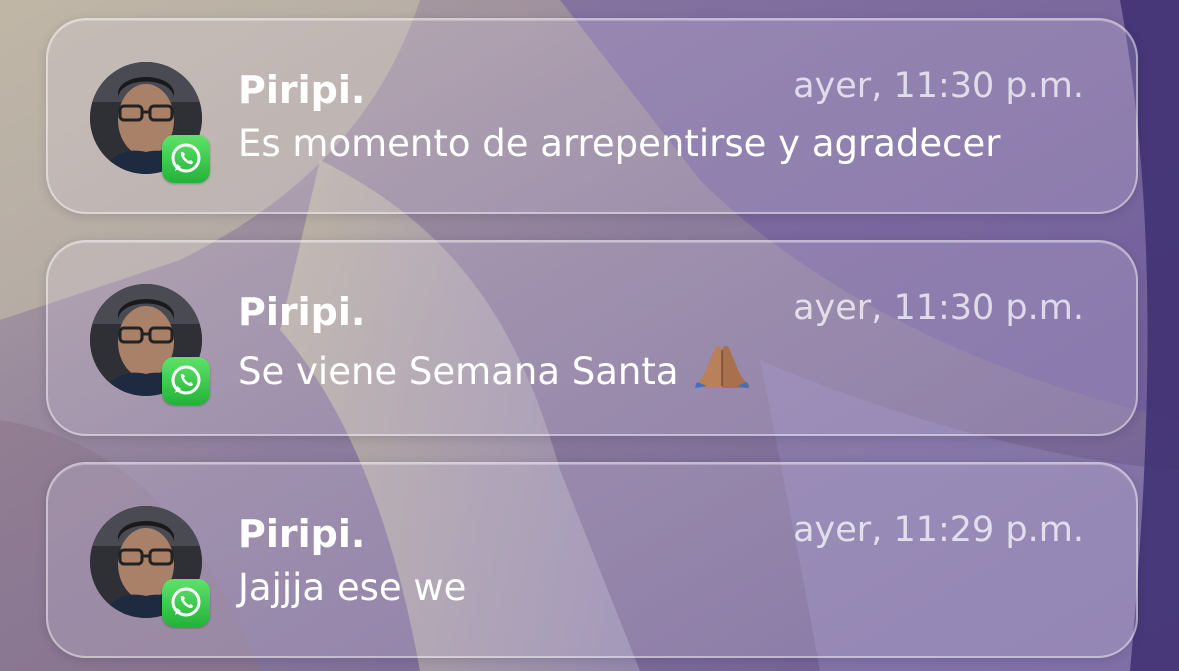 This screenshot has height=671, width=1179. What do you see at coordinates (619, 143) in the screenshot?
I see `message-preview: Es momento de arrepentirse y agradecer` at bounding box center [619, 143].